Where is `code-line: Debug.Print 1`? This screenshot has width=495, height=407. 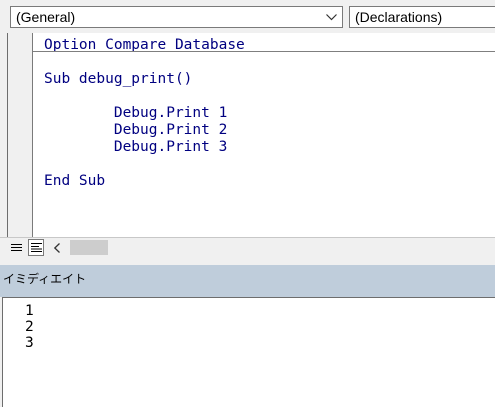
code-line: Debug.Print 1 is located at coordinates (136, 113).